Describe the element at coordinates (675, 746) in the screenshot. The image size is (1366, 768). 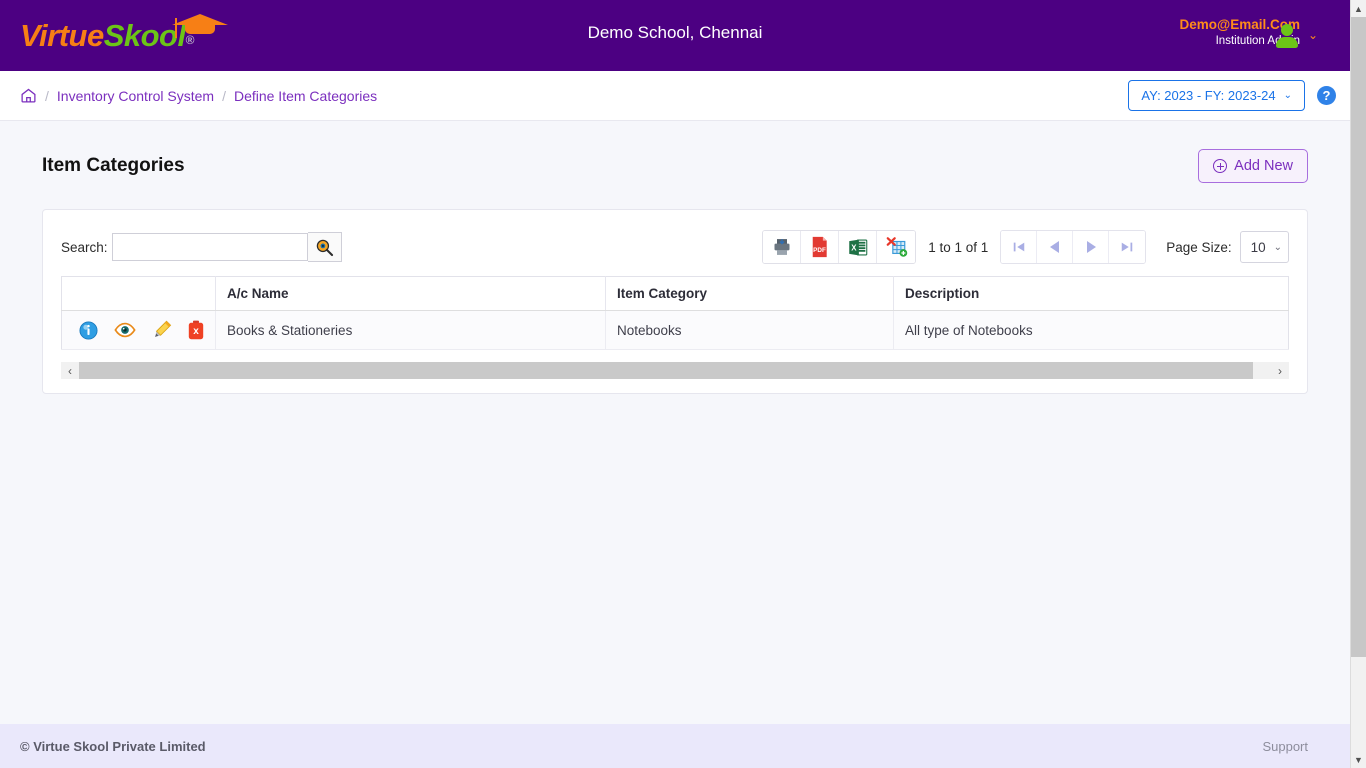
I see `page-footer: © Virtue Skool Private Limited Support` at that location.